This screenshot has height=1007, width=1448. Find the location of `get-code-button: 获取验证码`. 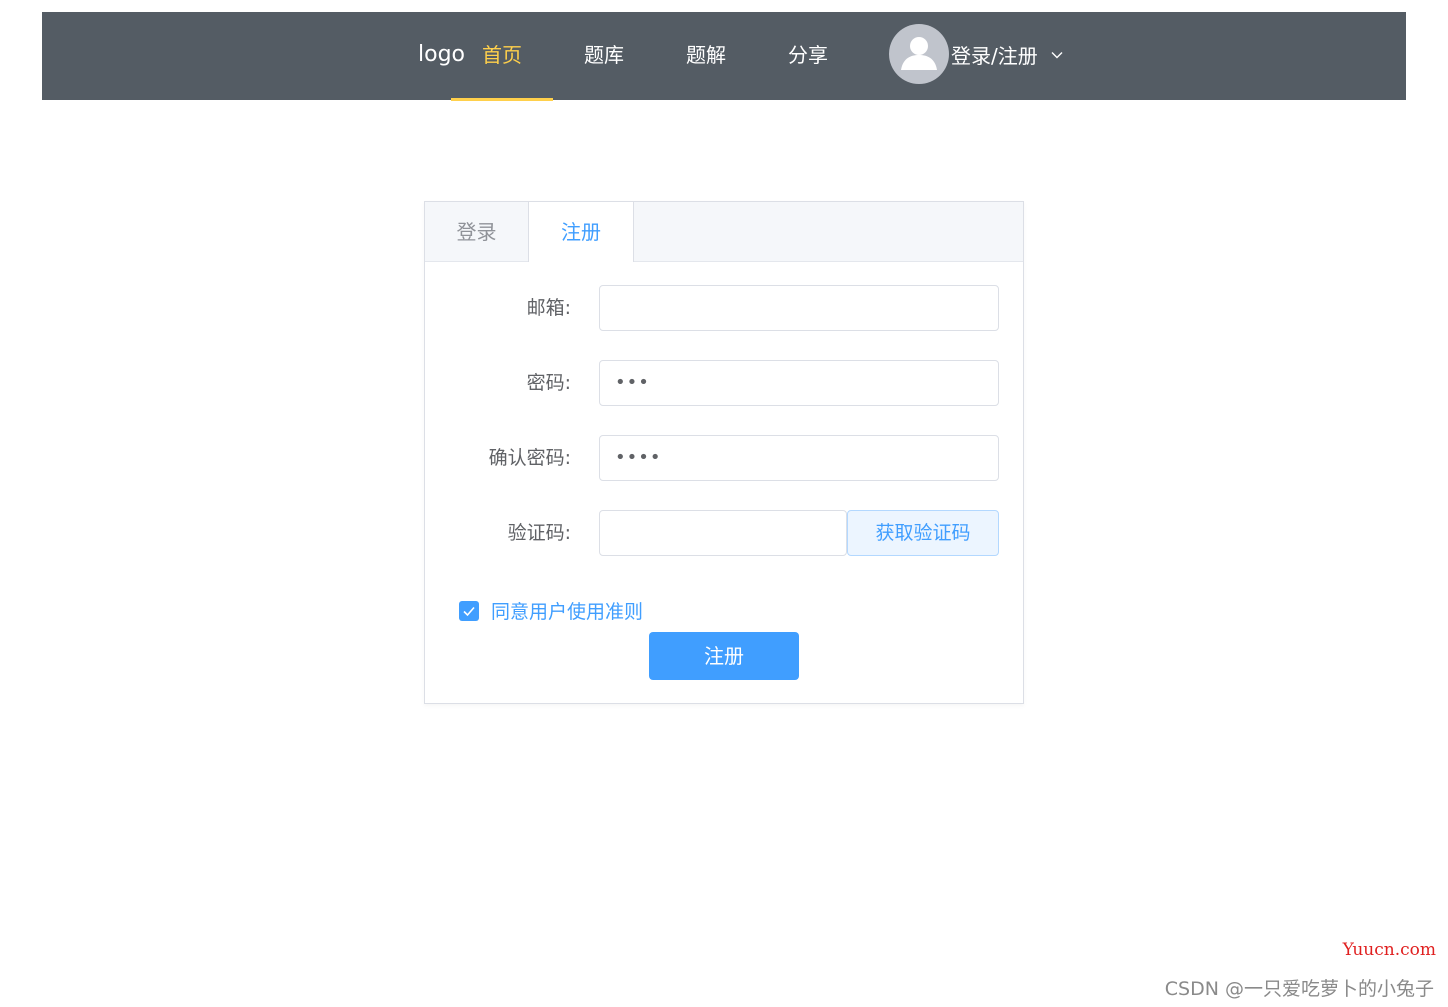

get-code-button: 获取验证码 is located at coordinates (923, 533).